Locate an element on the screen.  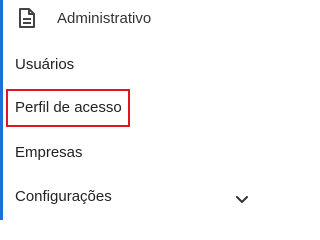
menu-item-empresas: Empresas is located at coordinates (136, 153).